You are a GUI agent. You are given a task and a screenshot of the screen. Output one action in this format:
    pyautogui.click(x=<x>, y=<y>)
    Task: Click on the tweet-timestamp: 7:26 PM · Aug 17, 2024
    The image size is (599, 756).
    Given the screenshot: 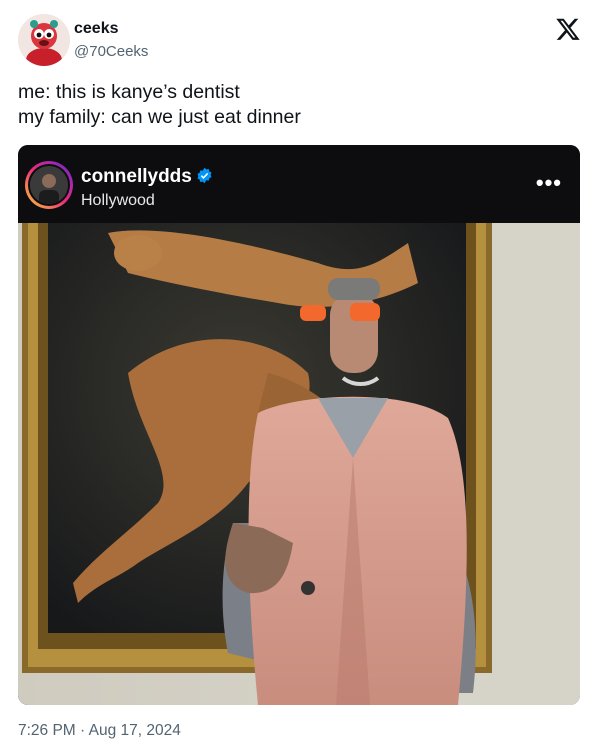 What is the action you would take?
    pyautogui.click(x=99, y=731)
    